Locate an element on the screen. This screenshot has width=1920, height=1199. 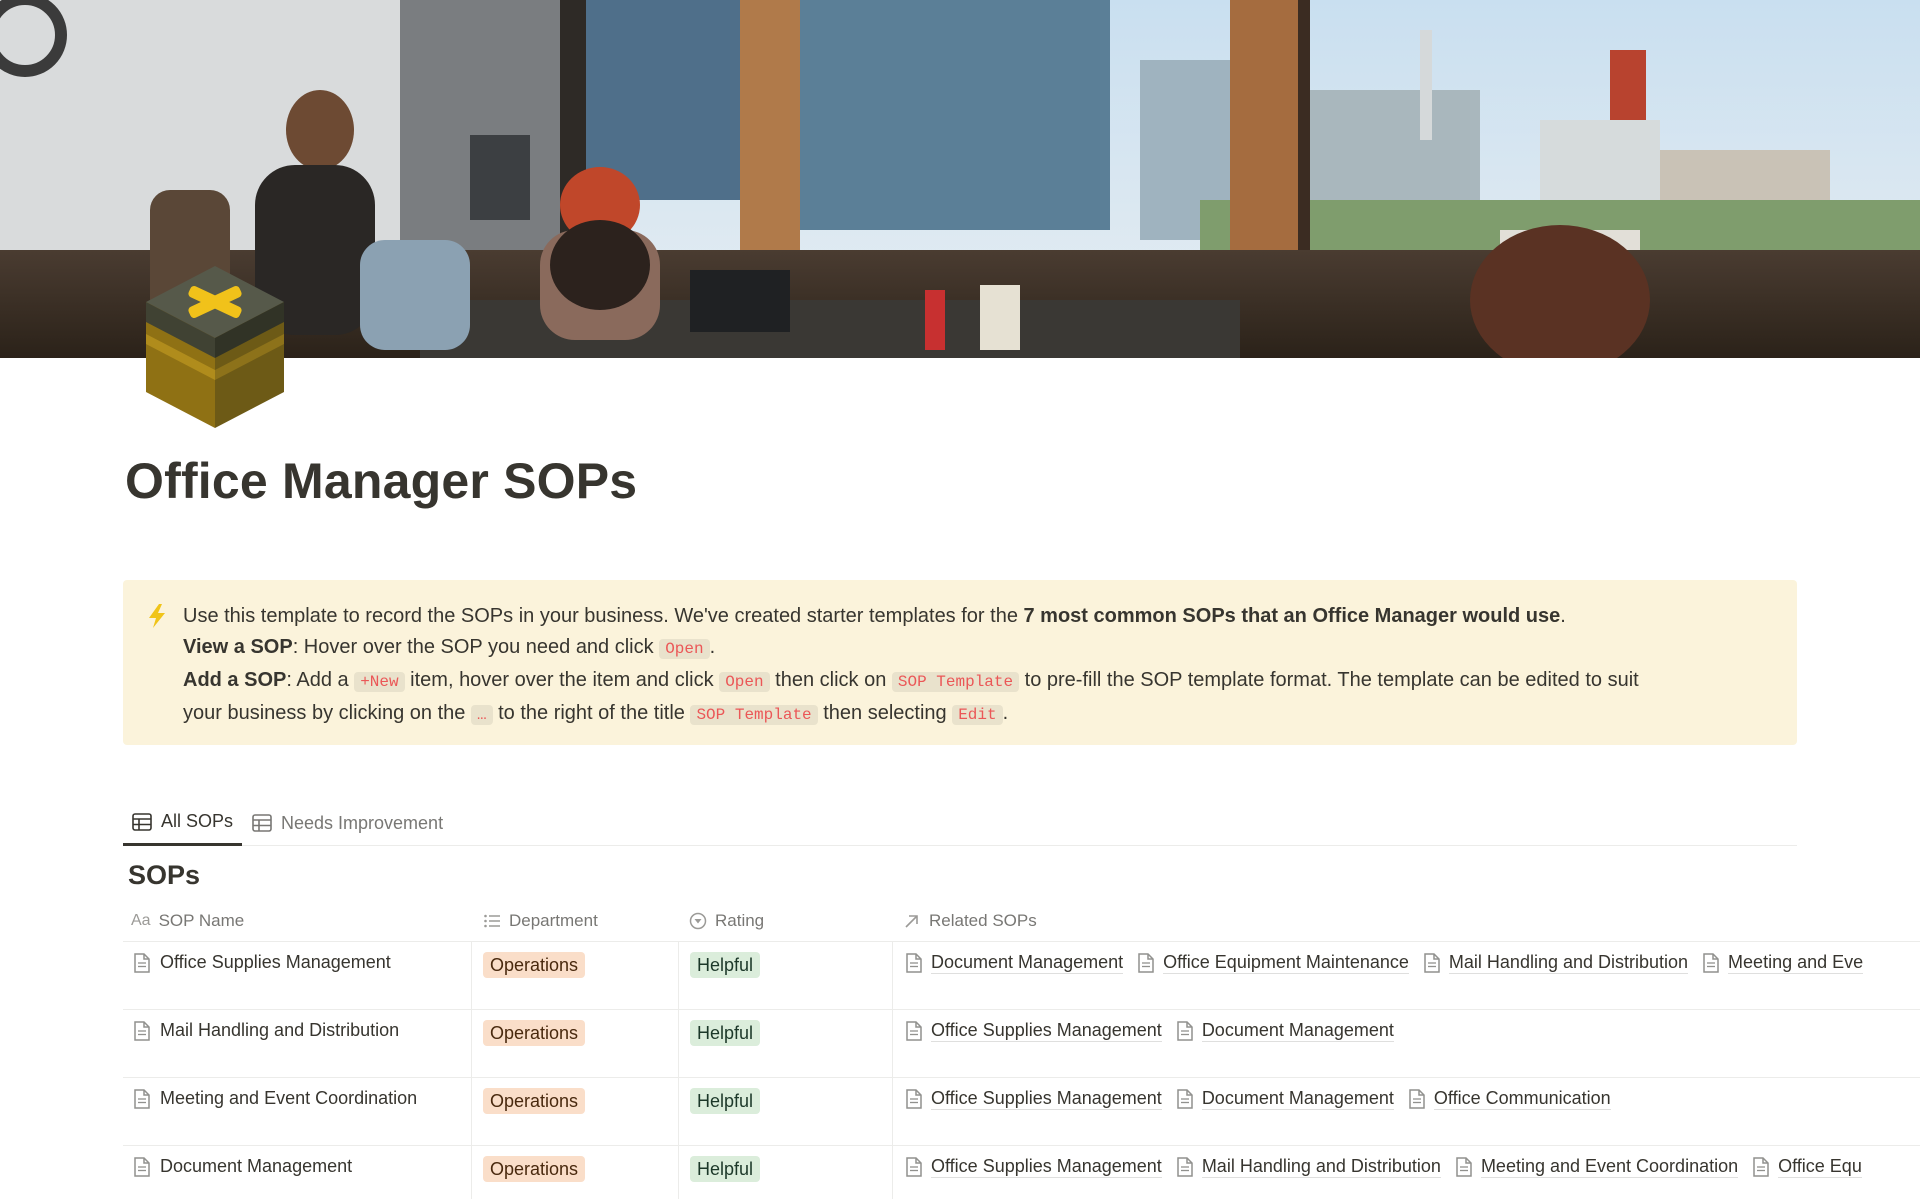
related-sop-link: Office Equipment Maintenance is located at coordinates (1273, 963).